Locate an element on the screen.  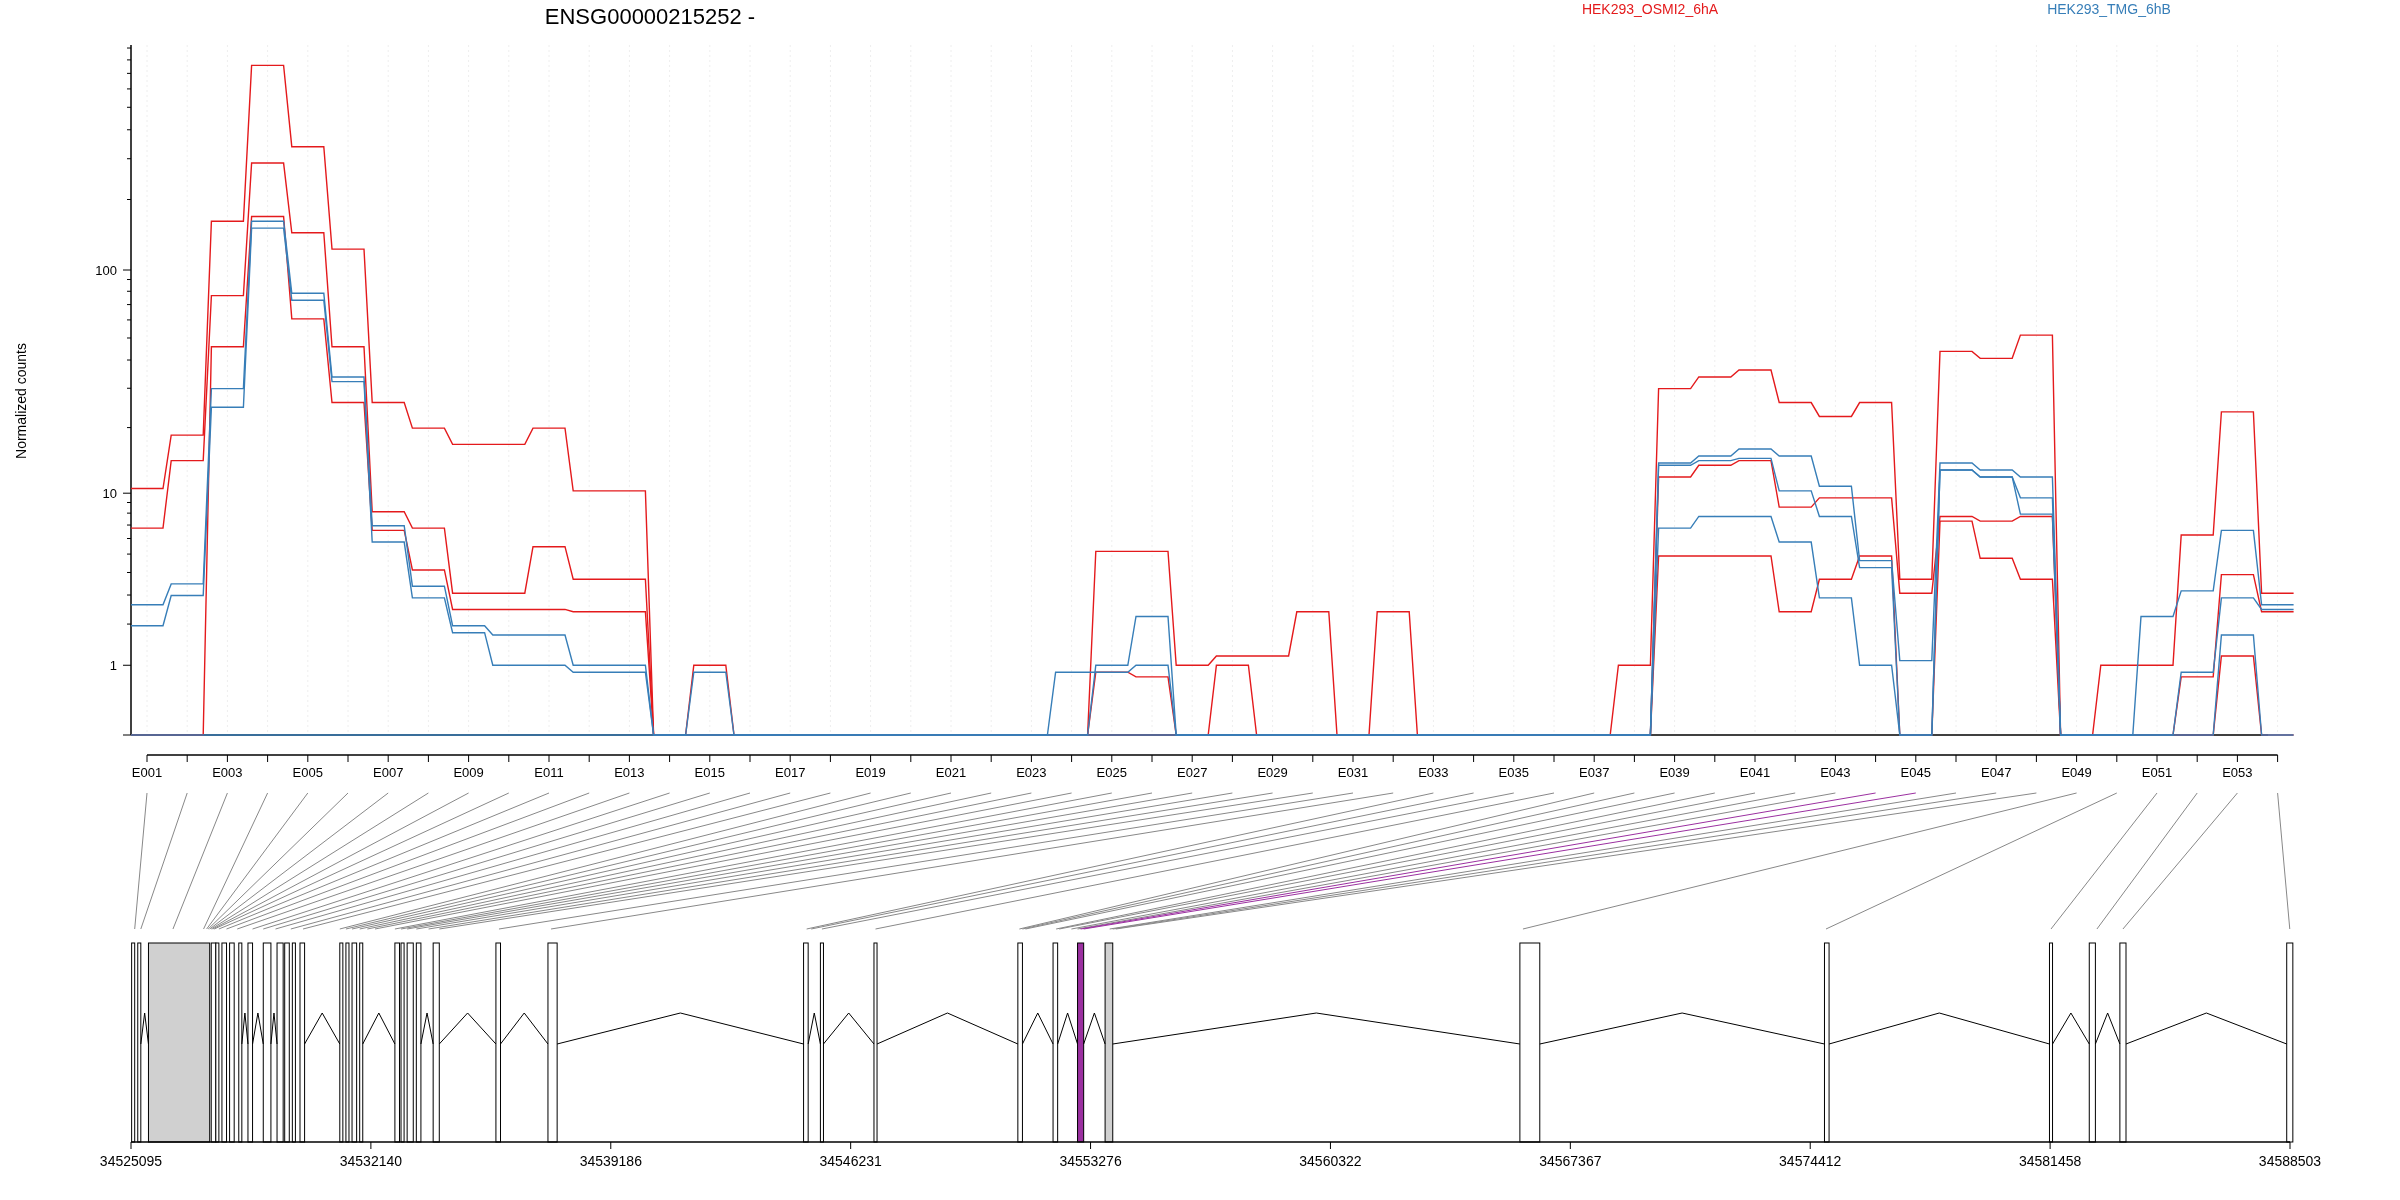
x-tick-label: E021 is located at coordinates (951, 772).